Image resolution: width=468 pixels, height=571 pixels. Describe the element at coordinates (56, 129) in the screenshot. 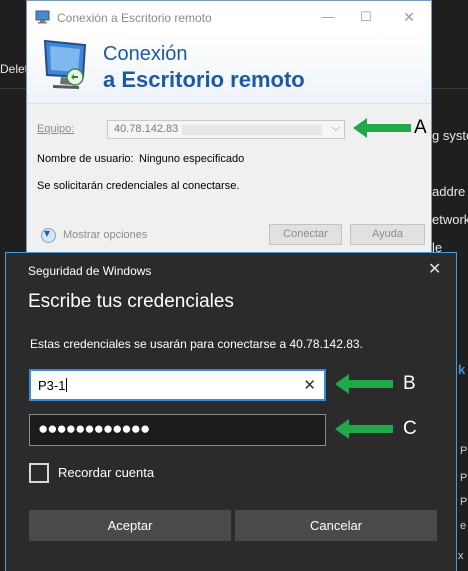

I see `equipo-label: Equipo:` at that location.